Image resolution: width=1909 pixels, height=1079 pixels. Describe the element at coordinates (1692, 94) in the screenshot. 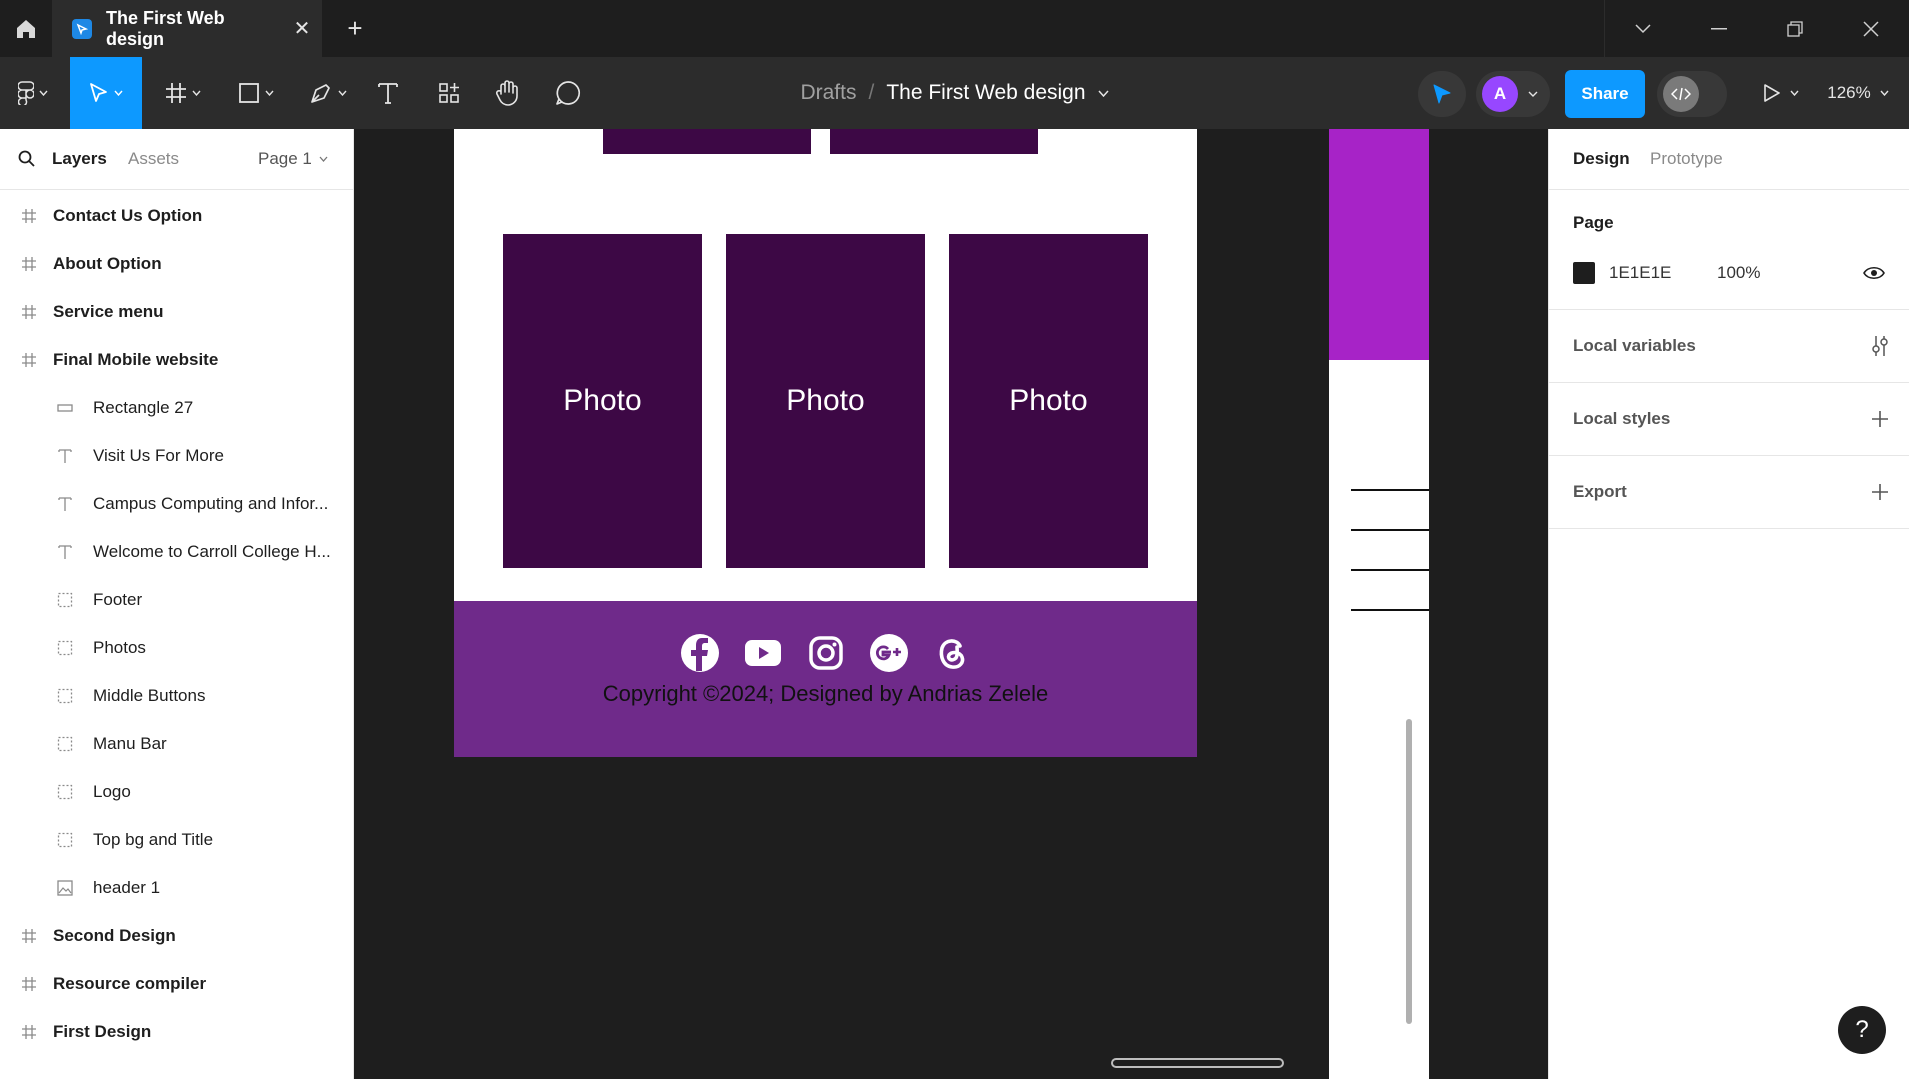

I see `dev-mode-toggle` at that location.